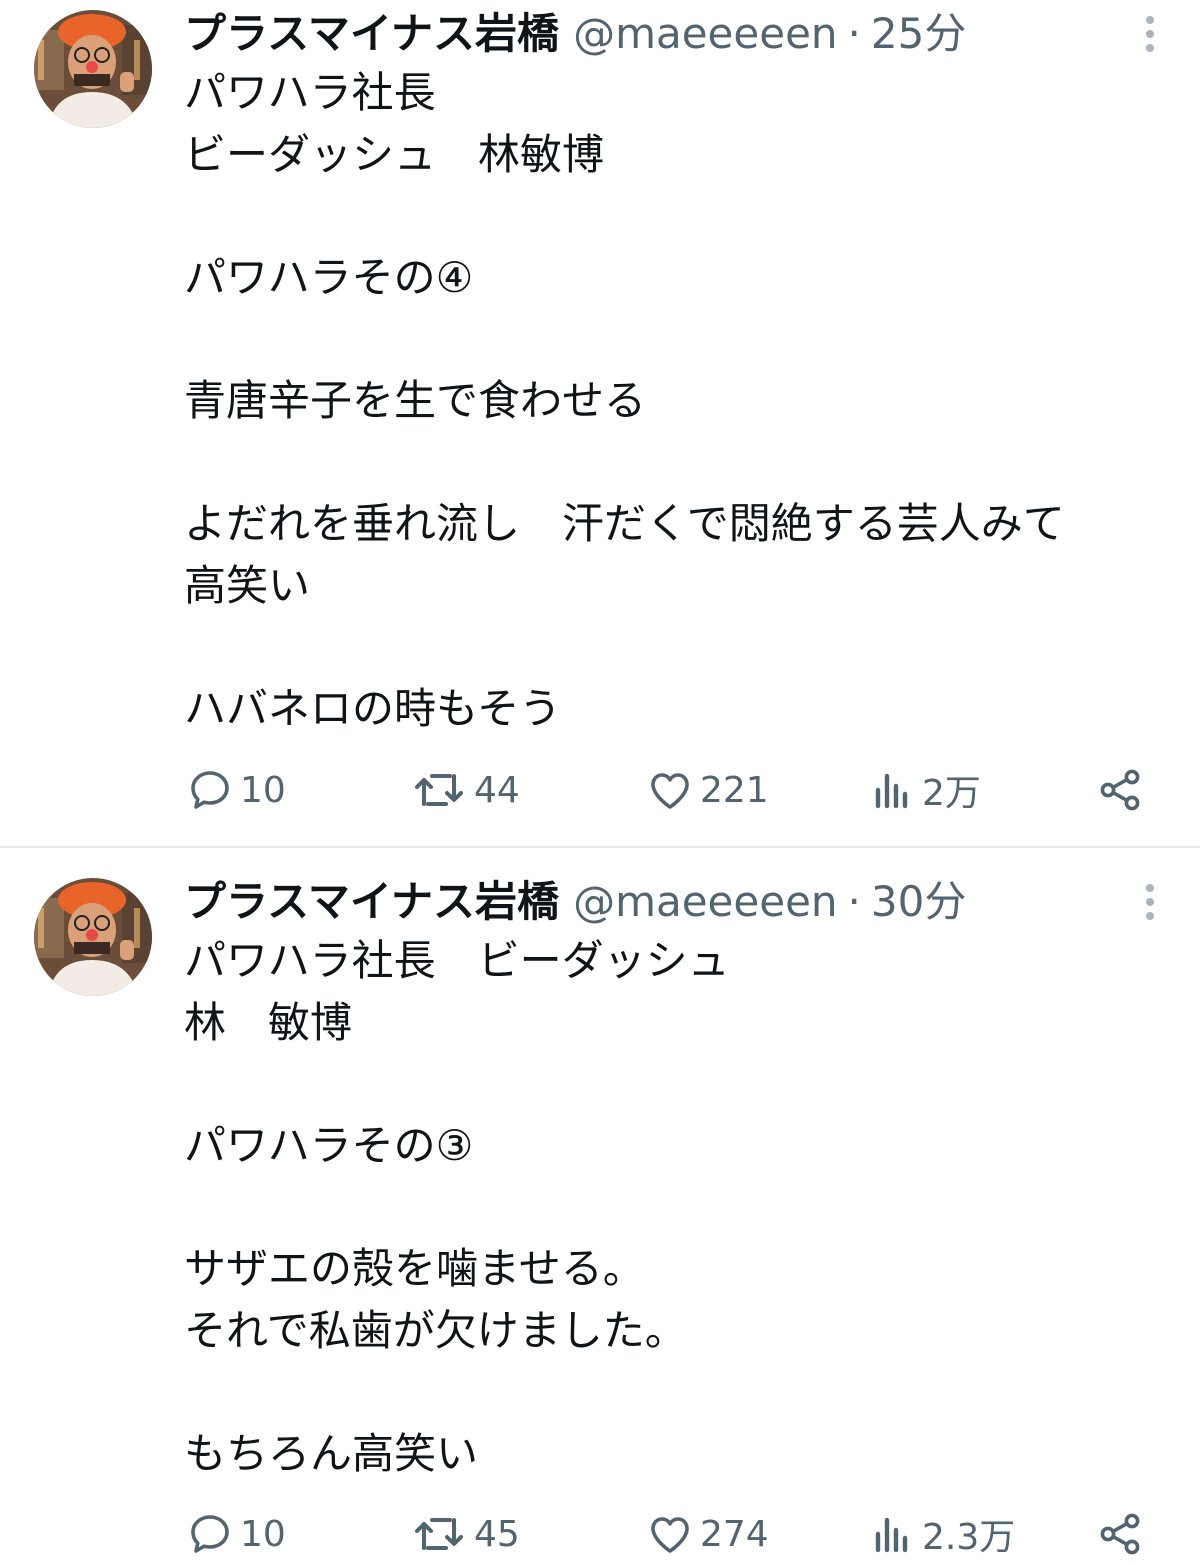 This screenshot has height=1564, width=1200. Describe the element at coordinates (310, 92) in the screenshot. I see `tweet-text-line: パワハラ社長` at that location.